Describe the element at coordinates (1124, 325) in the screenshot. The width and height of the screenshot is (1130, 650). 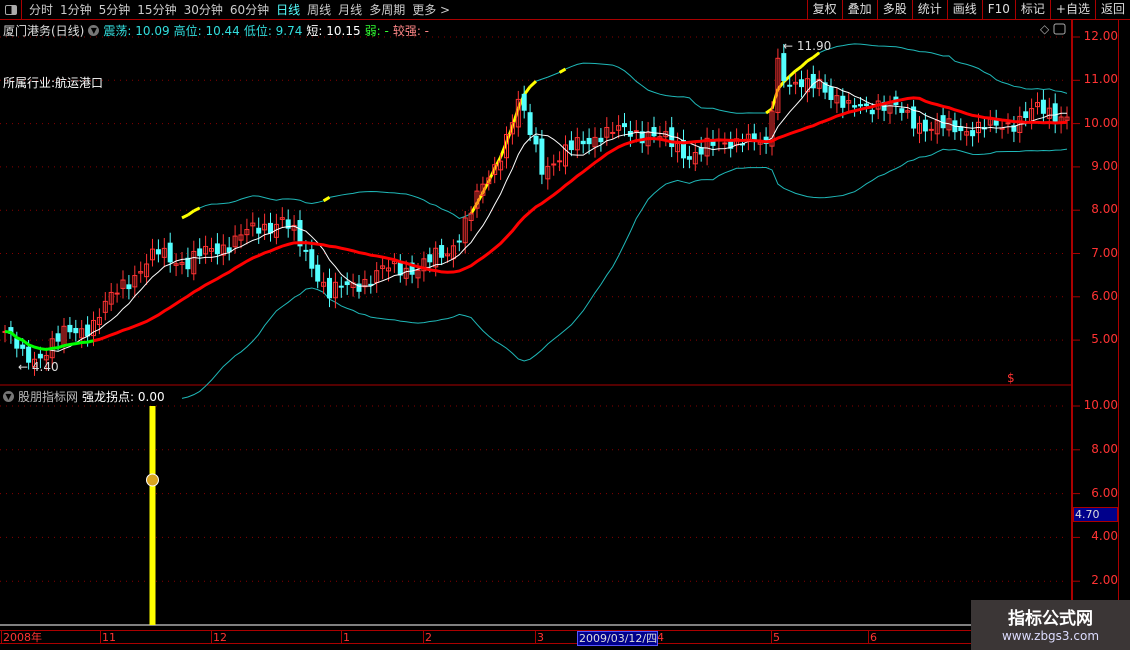
I see `side-strip` at that location.